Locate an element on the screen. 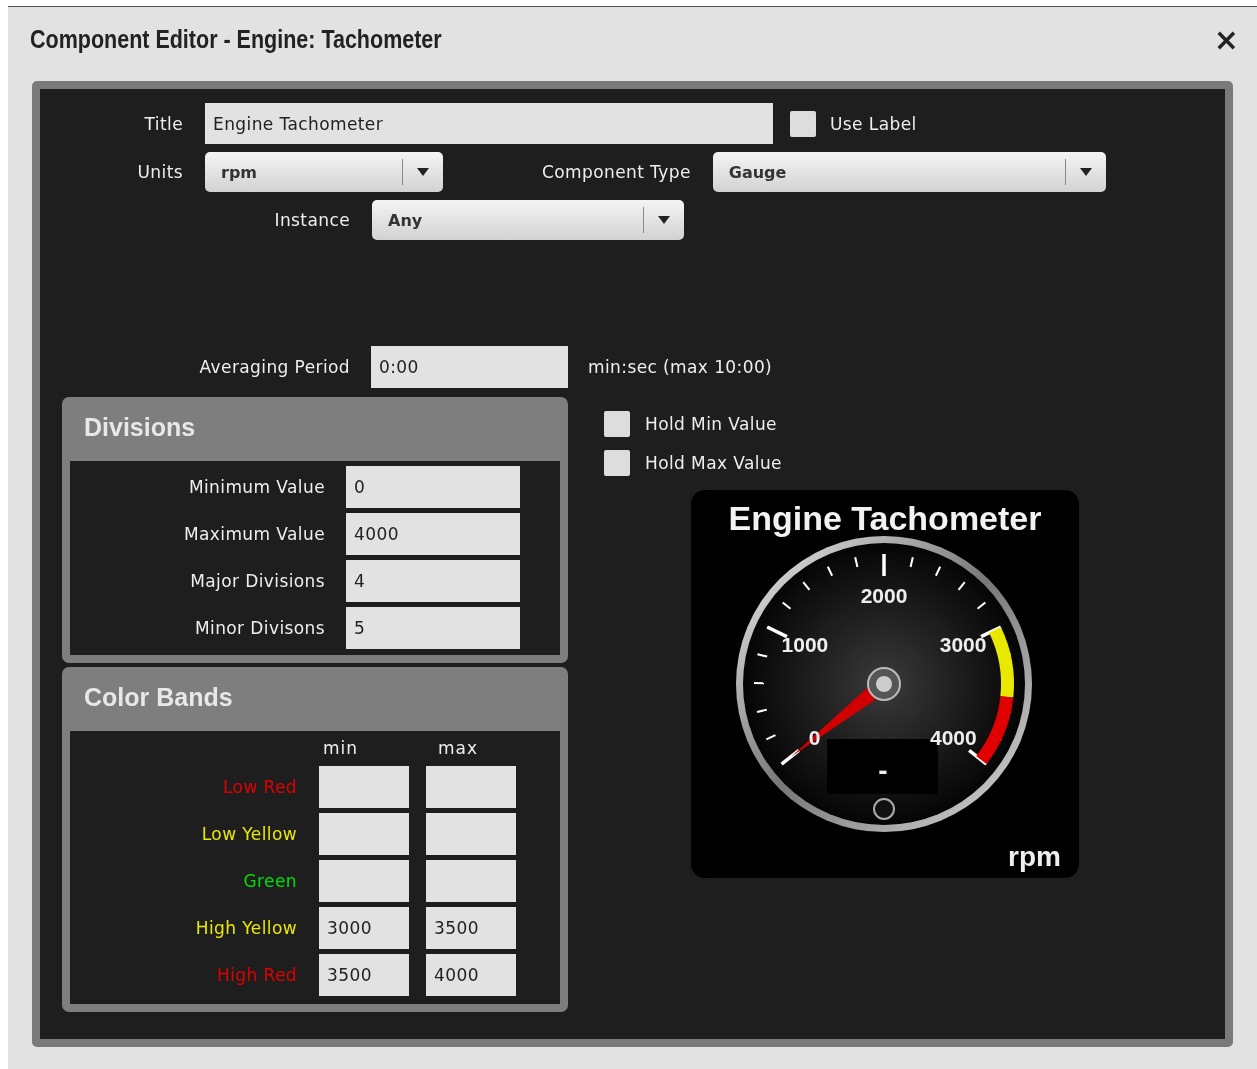 This screenshot has width=1257, height=1069. use-label-checkbox is located at coordinates (803, 123).